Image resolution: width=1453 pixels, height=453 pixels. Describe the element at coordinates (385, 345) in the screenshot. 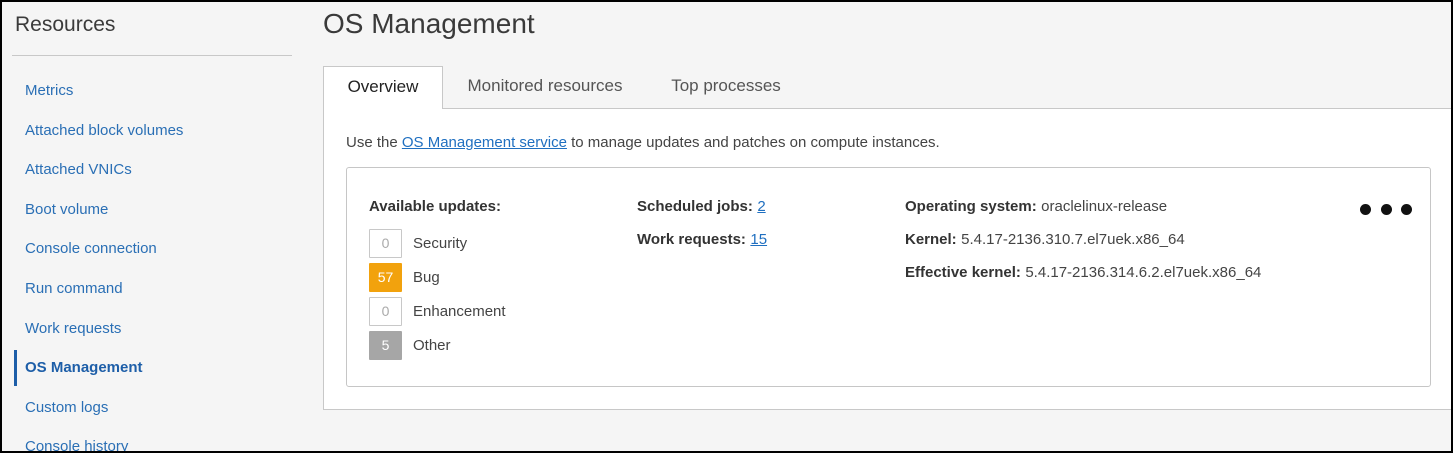

I see `other-count-badge: 5` at that location.